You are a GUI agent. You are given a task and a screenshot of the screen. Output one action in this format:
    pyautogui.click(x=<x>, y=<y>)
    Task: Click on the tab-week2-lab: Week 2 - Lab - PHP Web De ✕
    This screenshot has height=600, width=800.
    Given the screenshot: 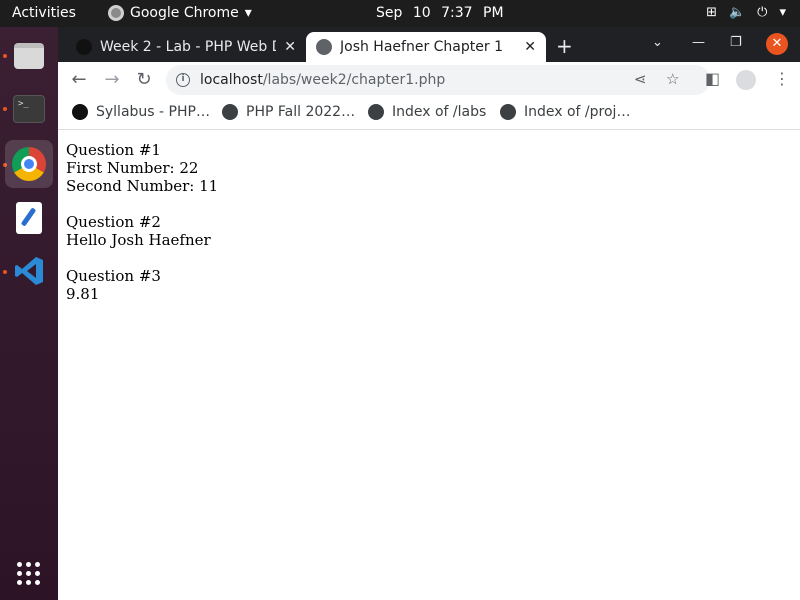 What is the action you would take?
    pyautogui.click(x=186, y=47)
    